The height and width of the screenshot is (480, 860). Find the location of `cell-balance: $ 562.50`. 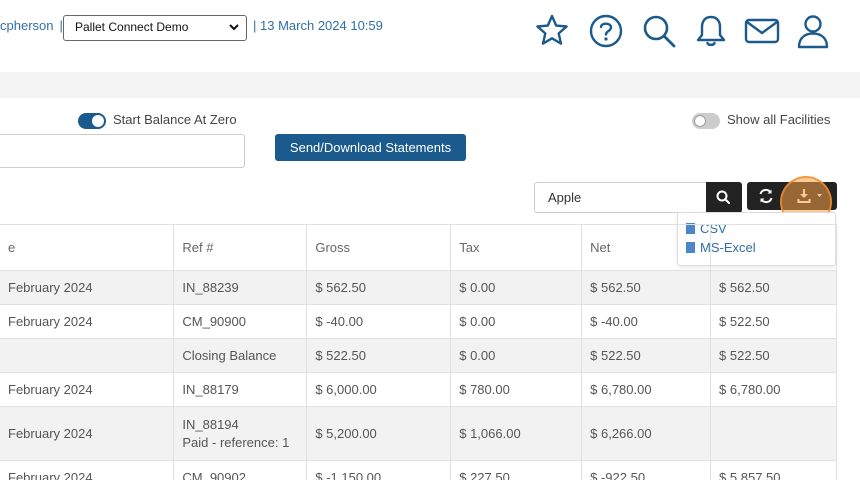

cell-balance: $ 562.50 is located at coordinates (773, 287).